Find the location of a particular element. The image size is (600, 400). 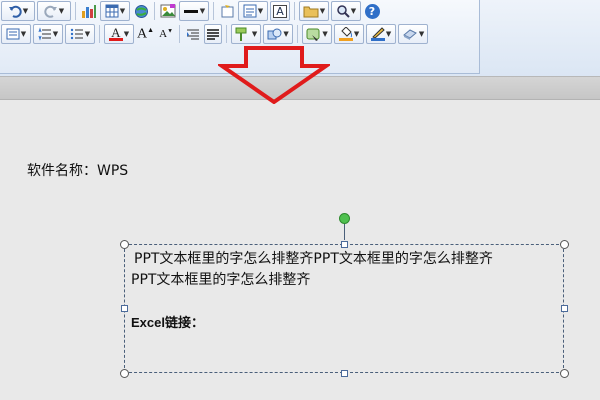

bucket-glyph-icon is located at coordinates (346, 32).